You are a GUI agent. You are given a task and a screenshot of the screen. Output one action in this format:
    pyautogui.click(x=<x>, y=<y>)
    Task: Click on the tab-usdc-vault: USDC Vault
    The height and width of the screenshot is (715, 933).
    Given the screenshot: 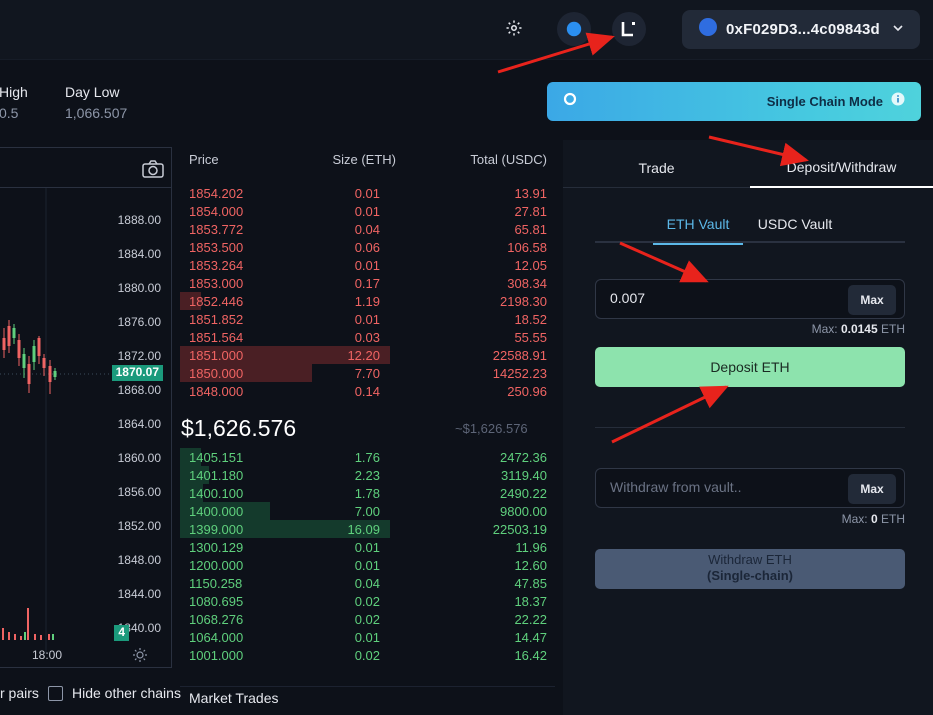 What is the action you would take?
    pyautogui.click(x=795, y=224)
    